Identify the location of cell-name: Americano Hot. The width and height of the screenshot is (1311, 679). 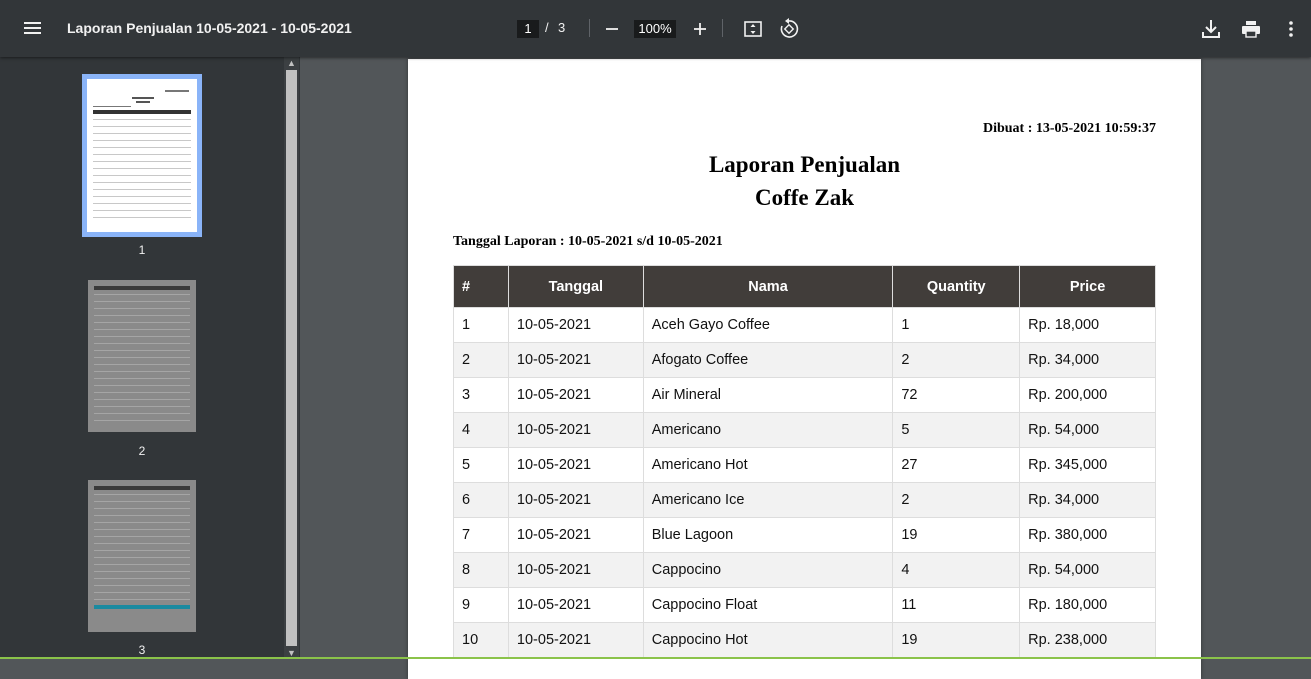
(768, 465).